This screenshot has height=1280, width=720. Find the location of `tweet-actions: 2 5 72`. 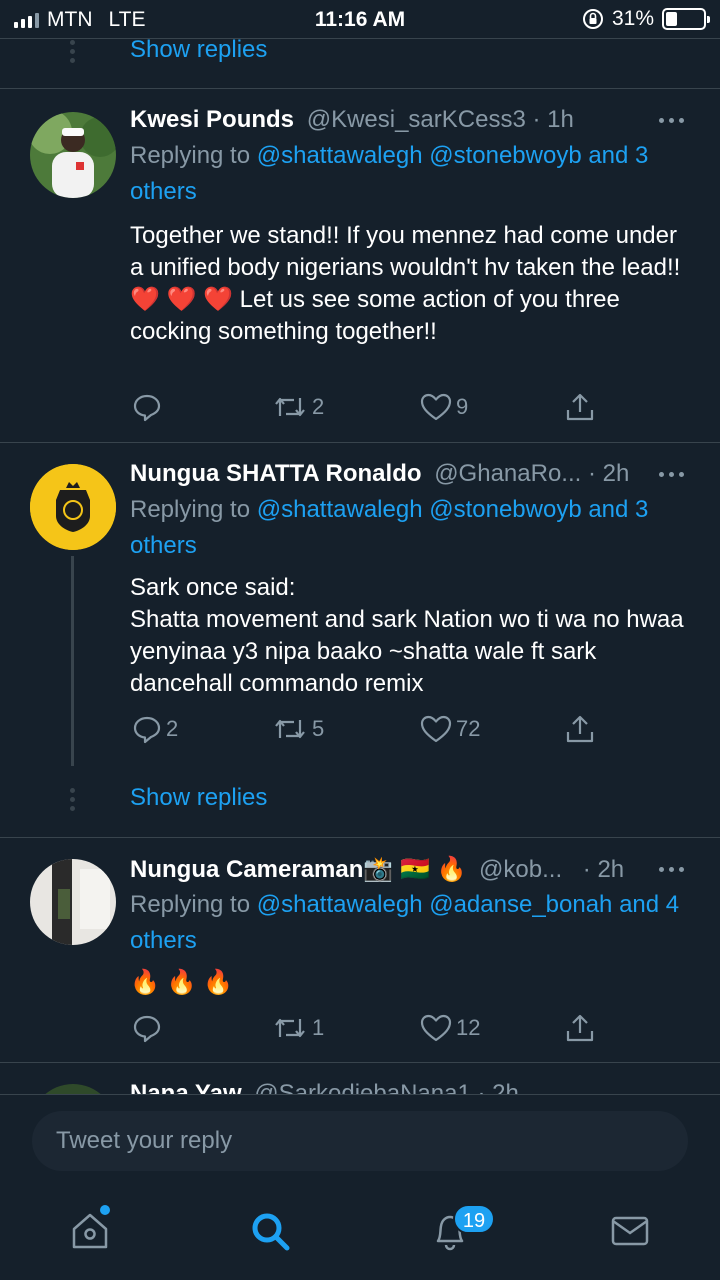

tweet-actions: 2 5 72 is located at coordinates (365, 731).